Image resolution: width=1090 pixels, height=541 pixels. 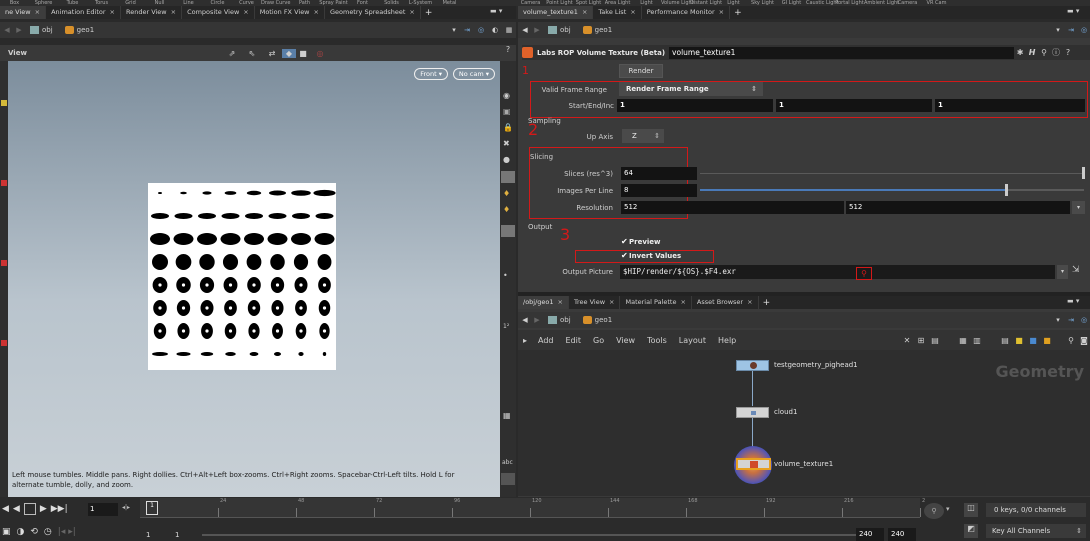 What do you see at coordinates (532, 508) in the screenshot?
I see `timeline-ruler: 1 24 48 72 96 120 144 168 192 216 2` at bounding box center [532, 508].